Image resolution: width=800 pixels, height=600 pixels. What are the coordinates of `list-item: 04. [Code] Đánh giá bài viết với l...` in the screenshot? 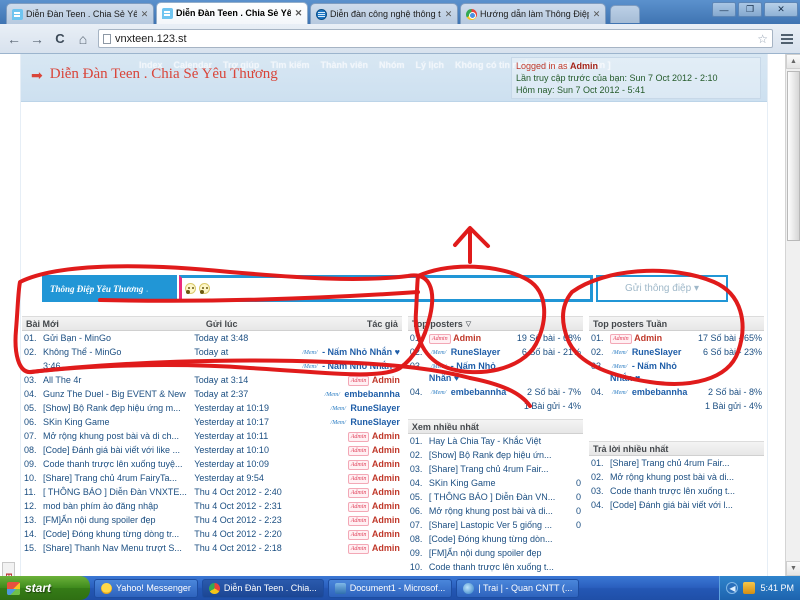 It's located at (676, 505).